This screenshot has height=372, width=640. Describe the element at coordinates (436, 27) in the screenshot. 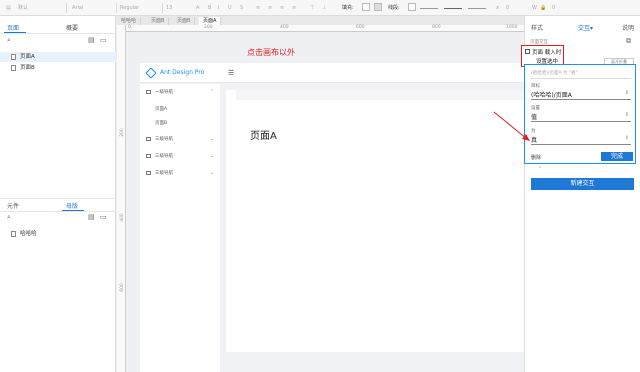

I see `ruler-tick: 800` at that location.